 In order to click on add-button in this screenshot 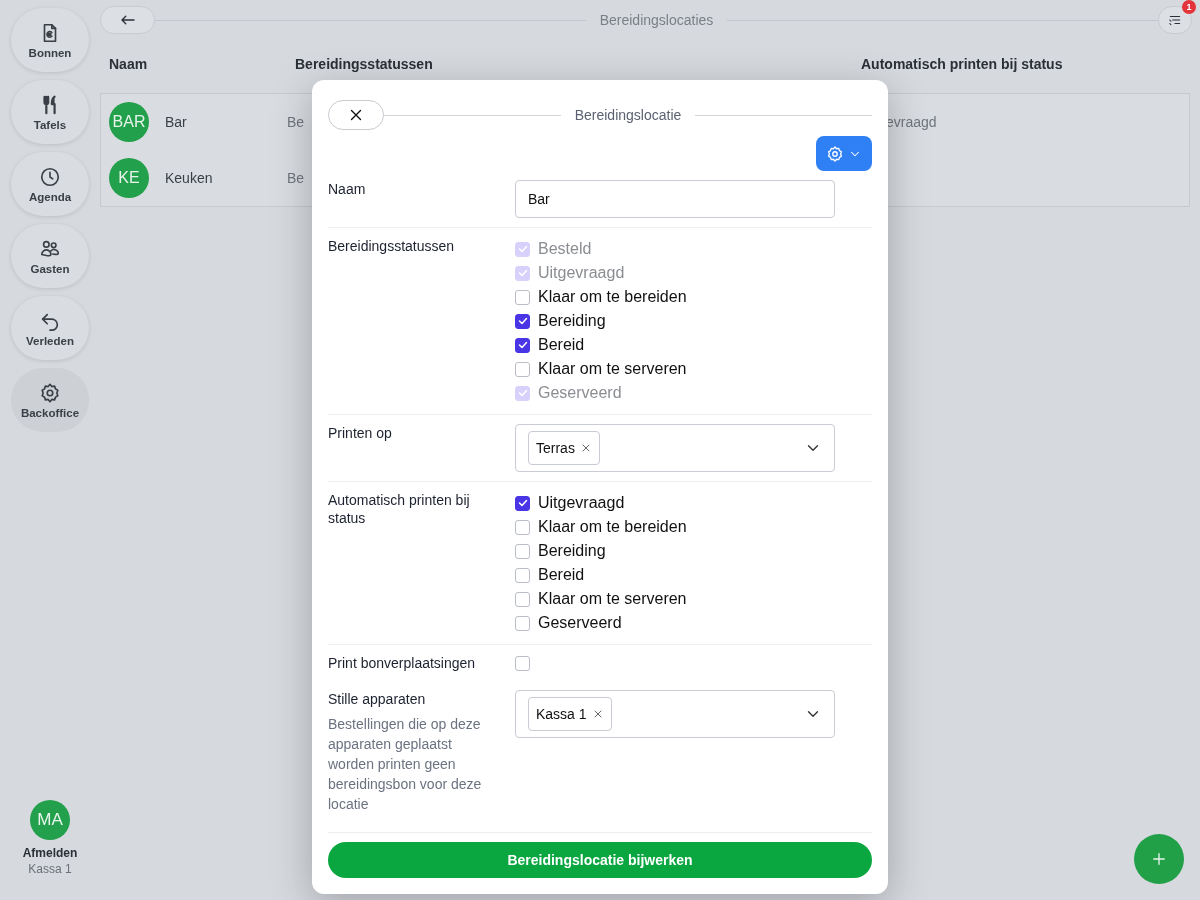, I will do `click(1159, 859)`.